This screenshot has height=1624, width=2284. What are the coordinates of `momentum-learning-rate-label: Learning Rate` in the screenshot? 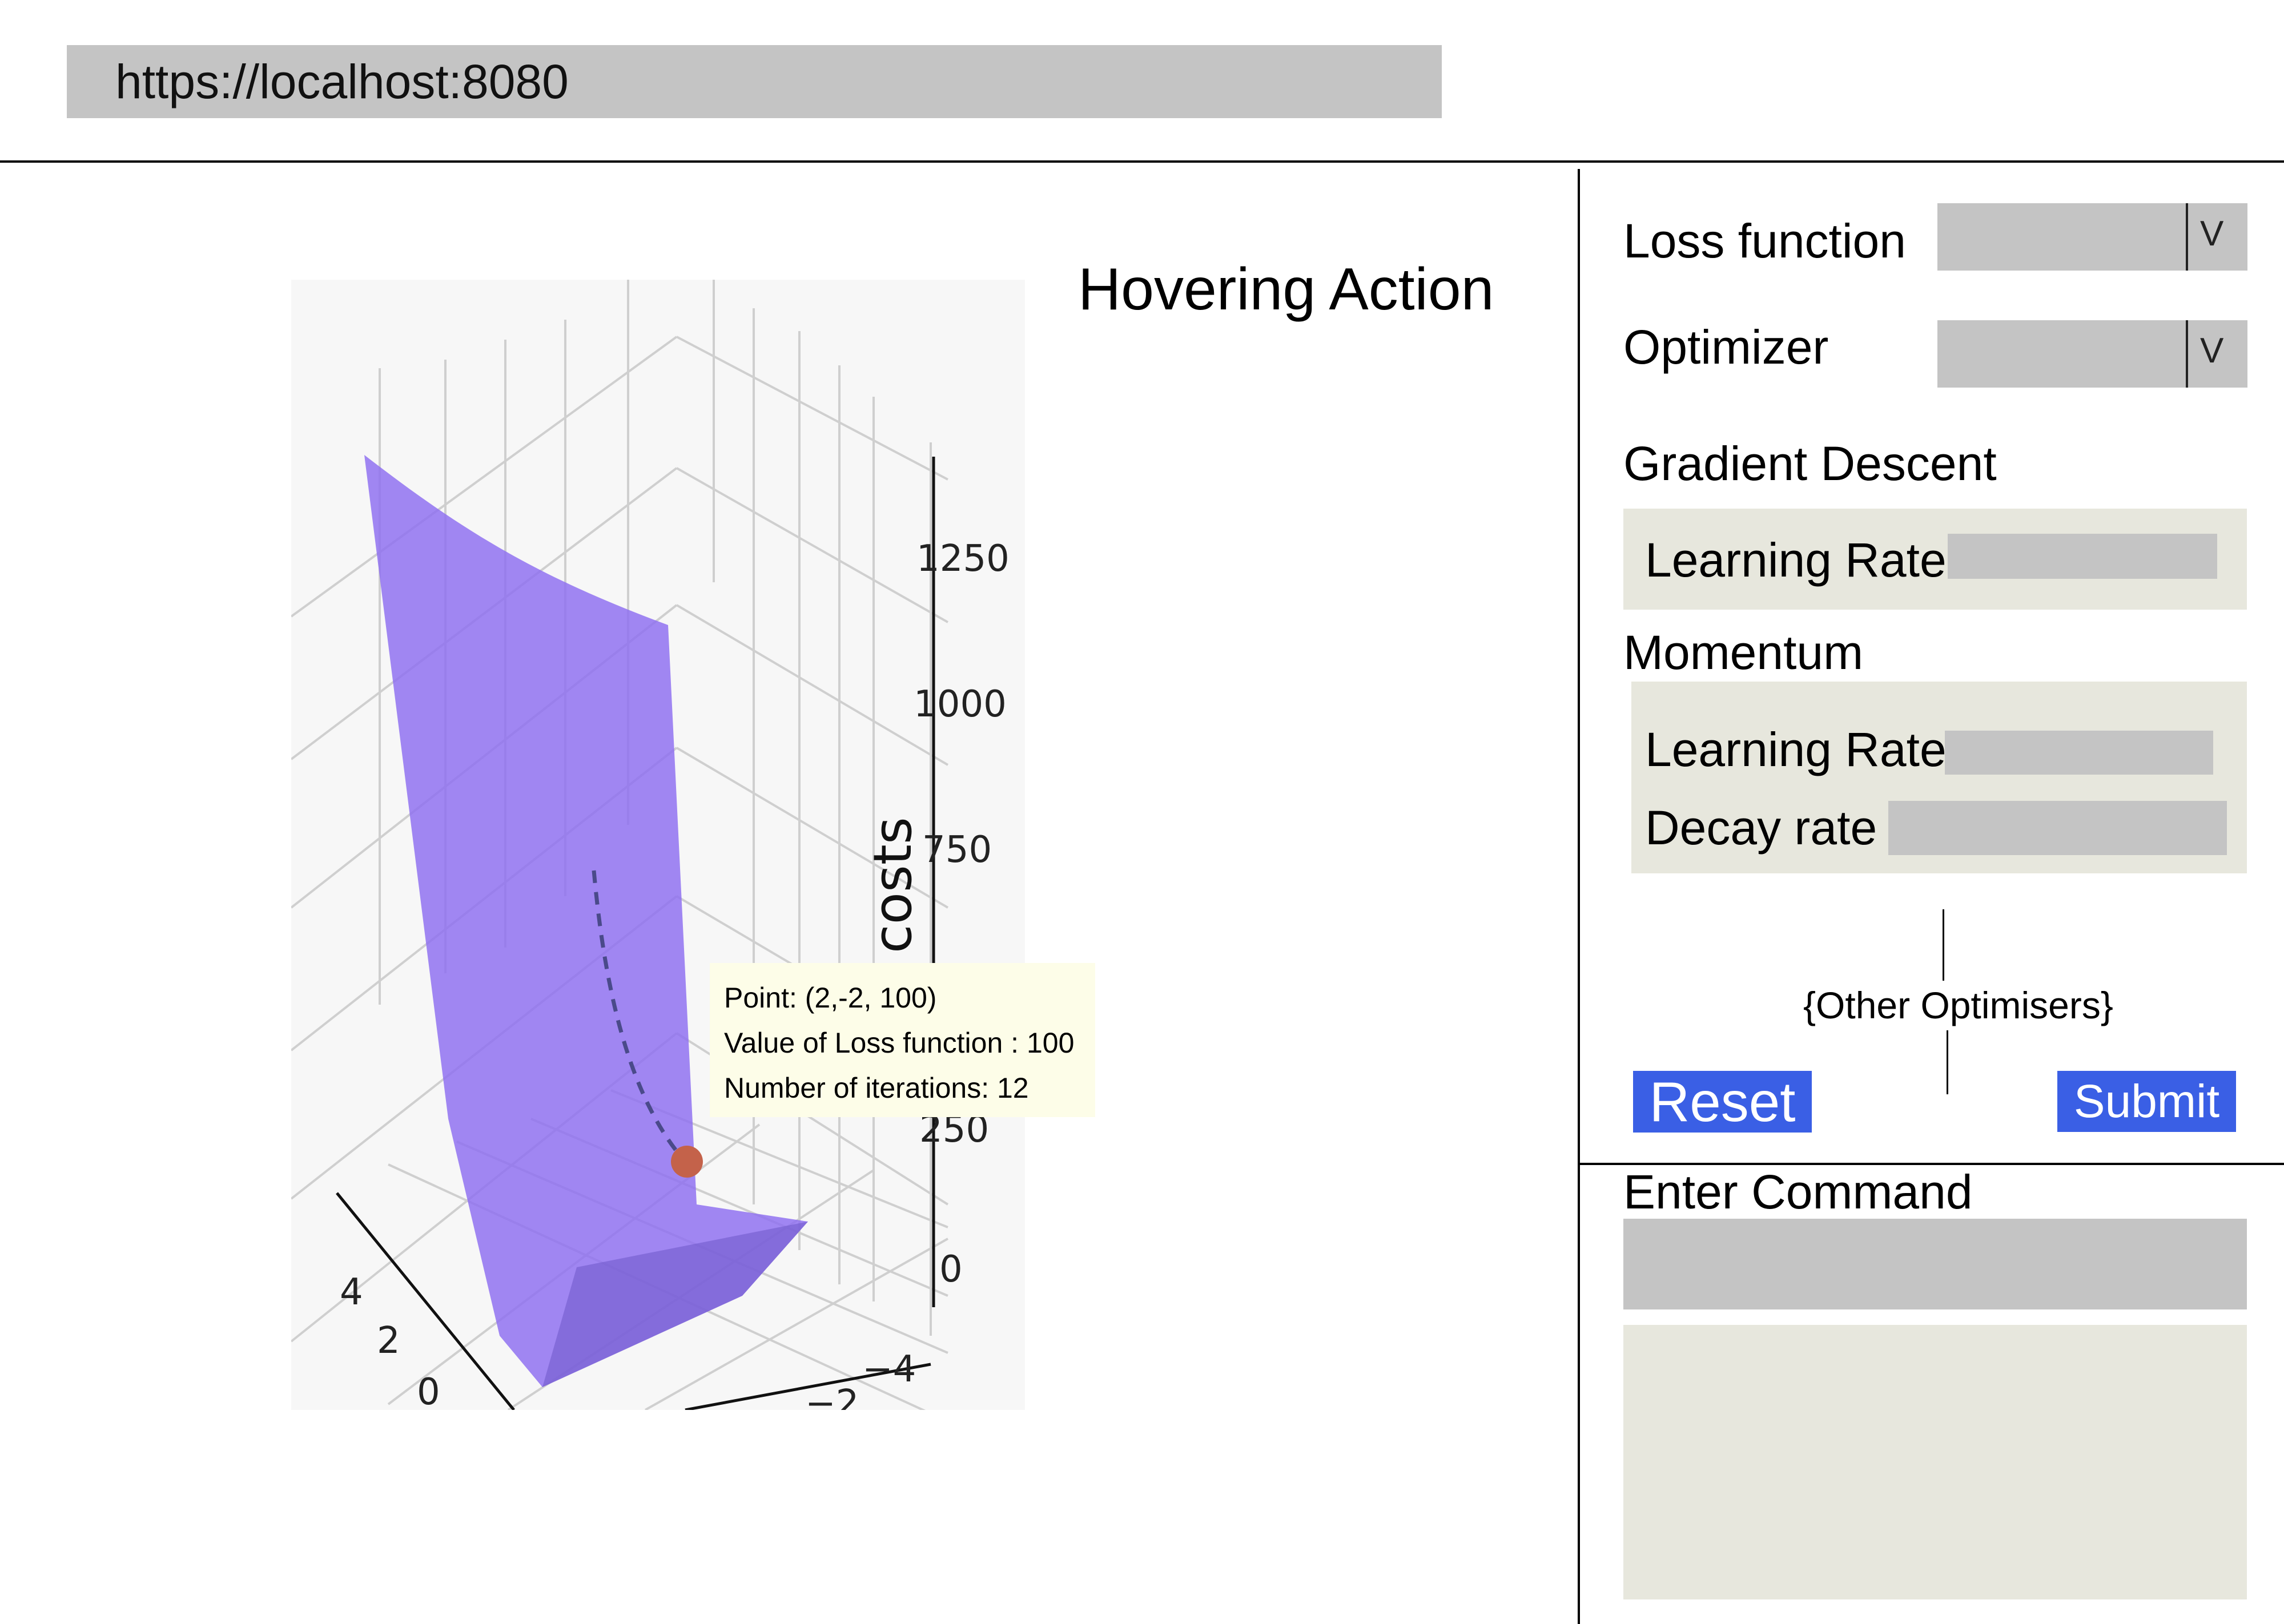 It's located at (1796, 749).